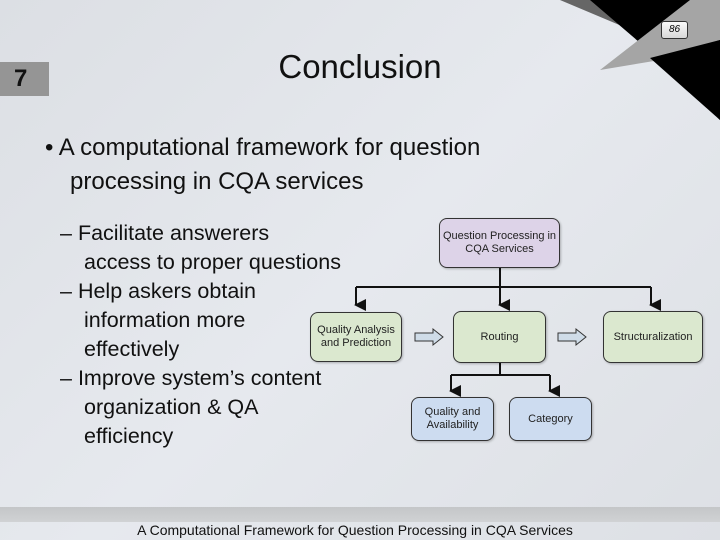 This screenshot has height=540, width=720. What do you see at coordinates (499, 243) in the screenshot?
I see `node-root: Question Processing in CQA Services` at bounding box center [499, 243].